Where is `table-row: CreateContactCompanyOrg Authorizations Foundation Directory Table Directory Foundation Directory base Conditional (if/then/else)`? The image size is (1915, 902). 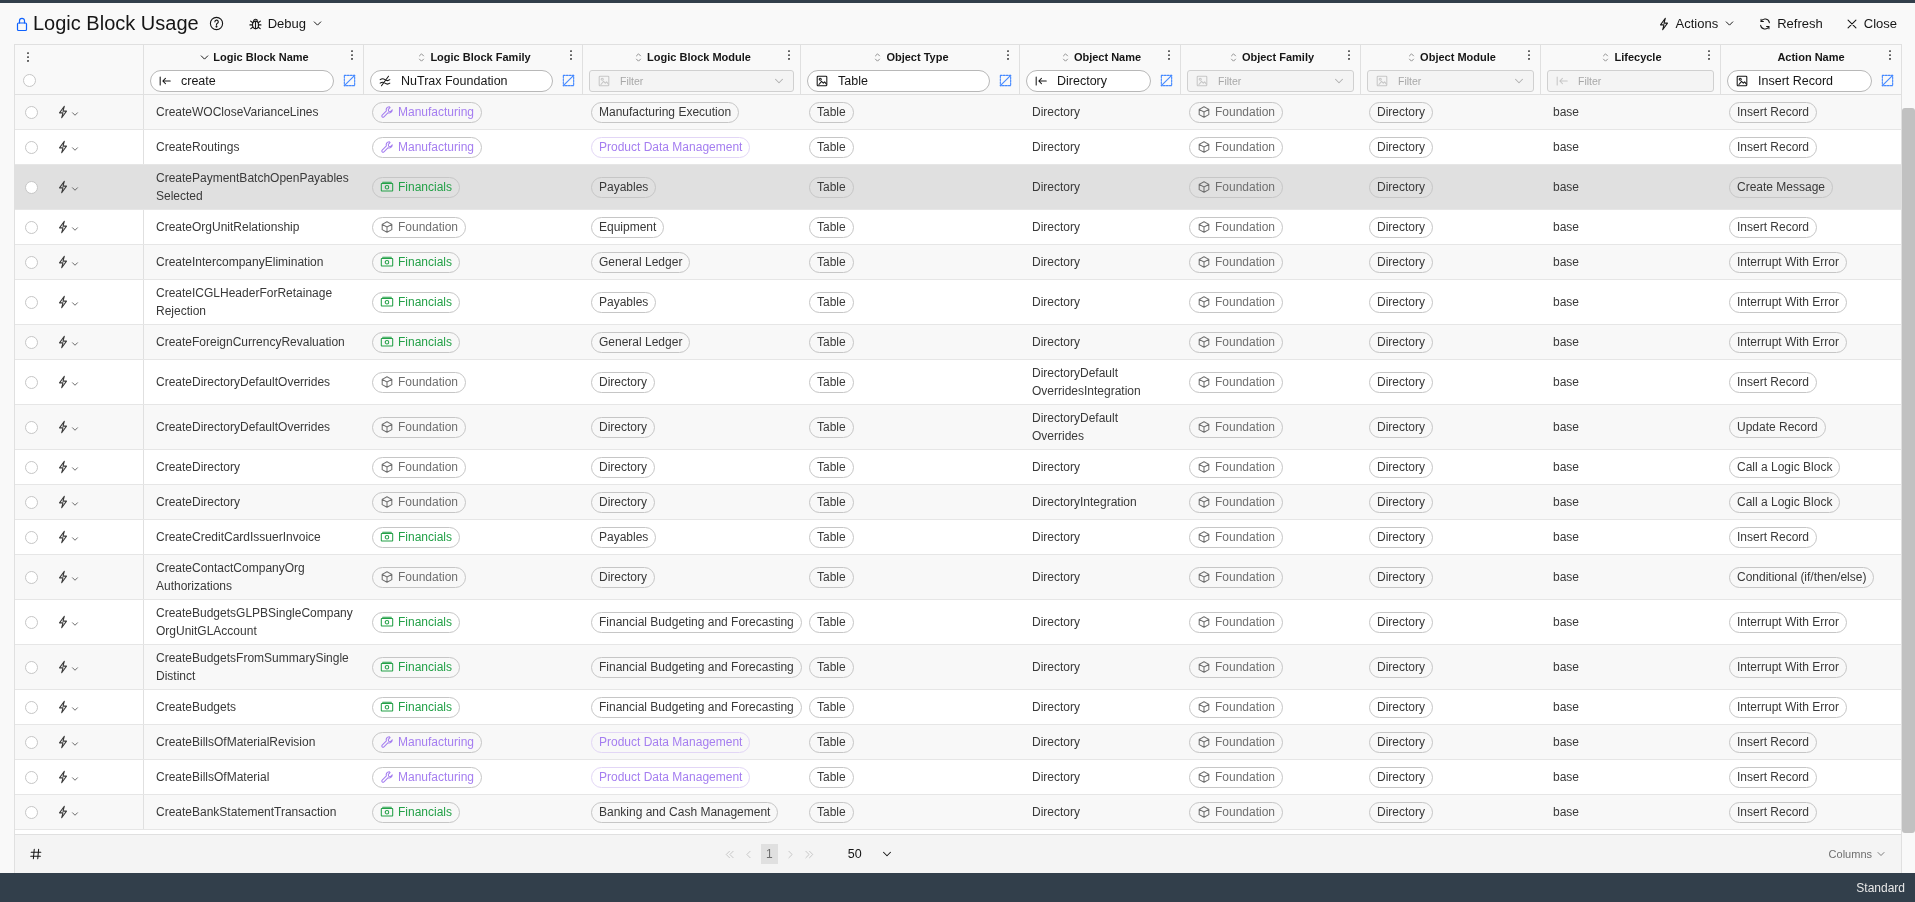
table-row: CreateContactCompanyOrg Authorizations Foundation Directory Table Directory Foundation Directory base Conditional (if/then/else) is located at coordinates (958, 577).